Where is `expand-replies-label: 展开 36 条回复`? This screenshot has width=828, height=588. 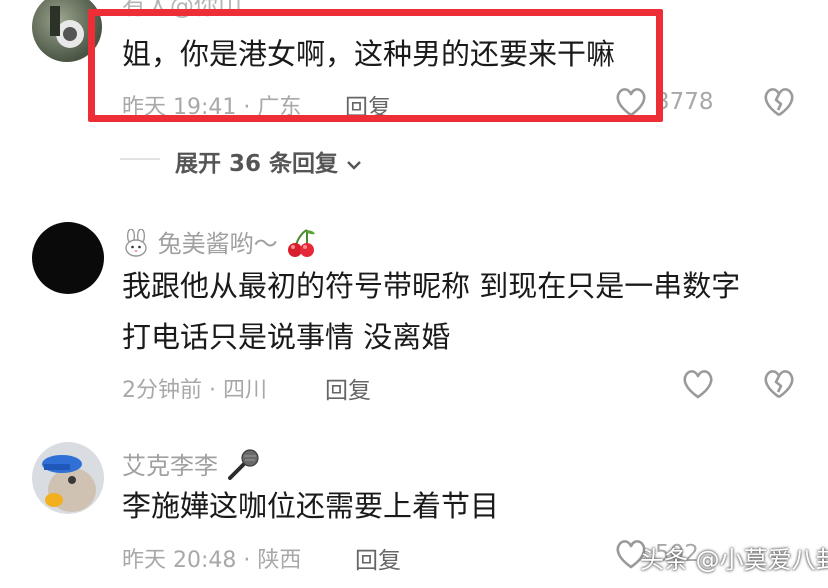
expand-replies-label: 展开 36 条回复 is located at coordinates (257, 164).